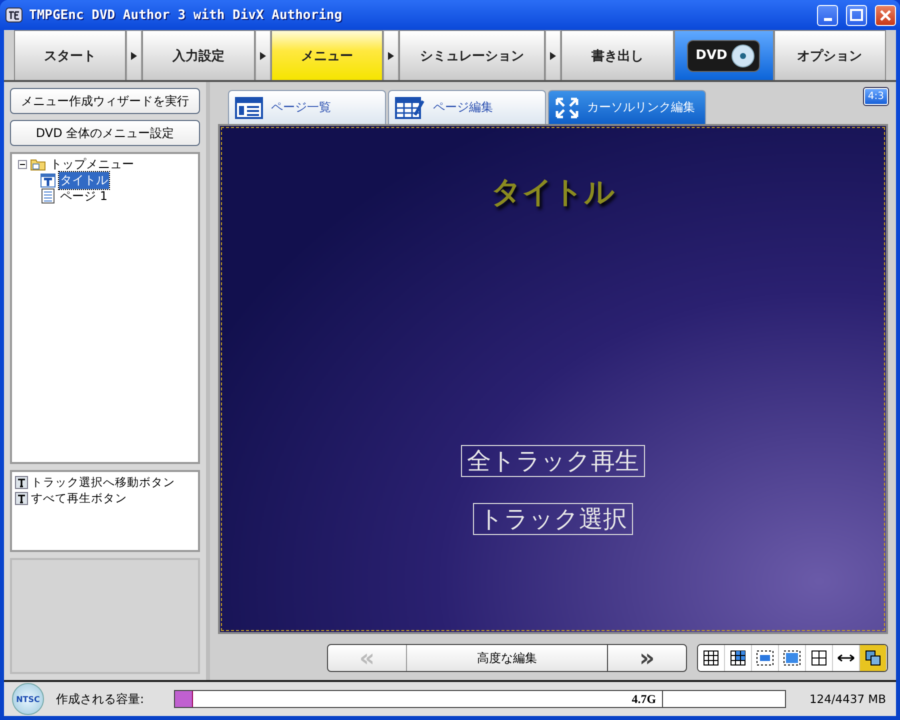  Describe the element at coordinates (743, 56) in the screenshot. I see `disc-icon` at that location.